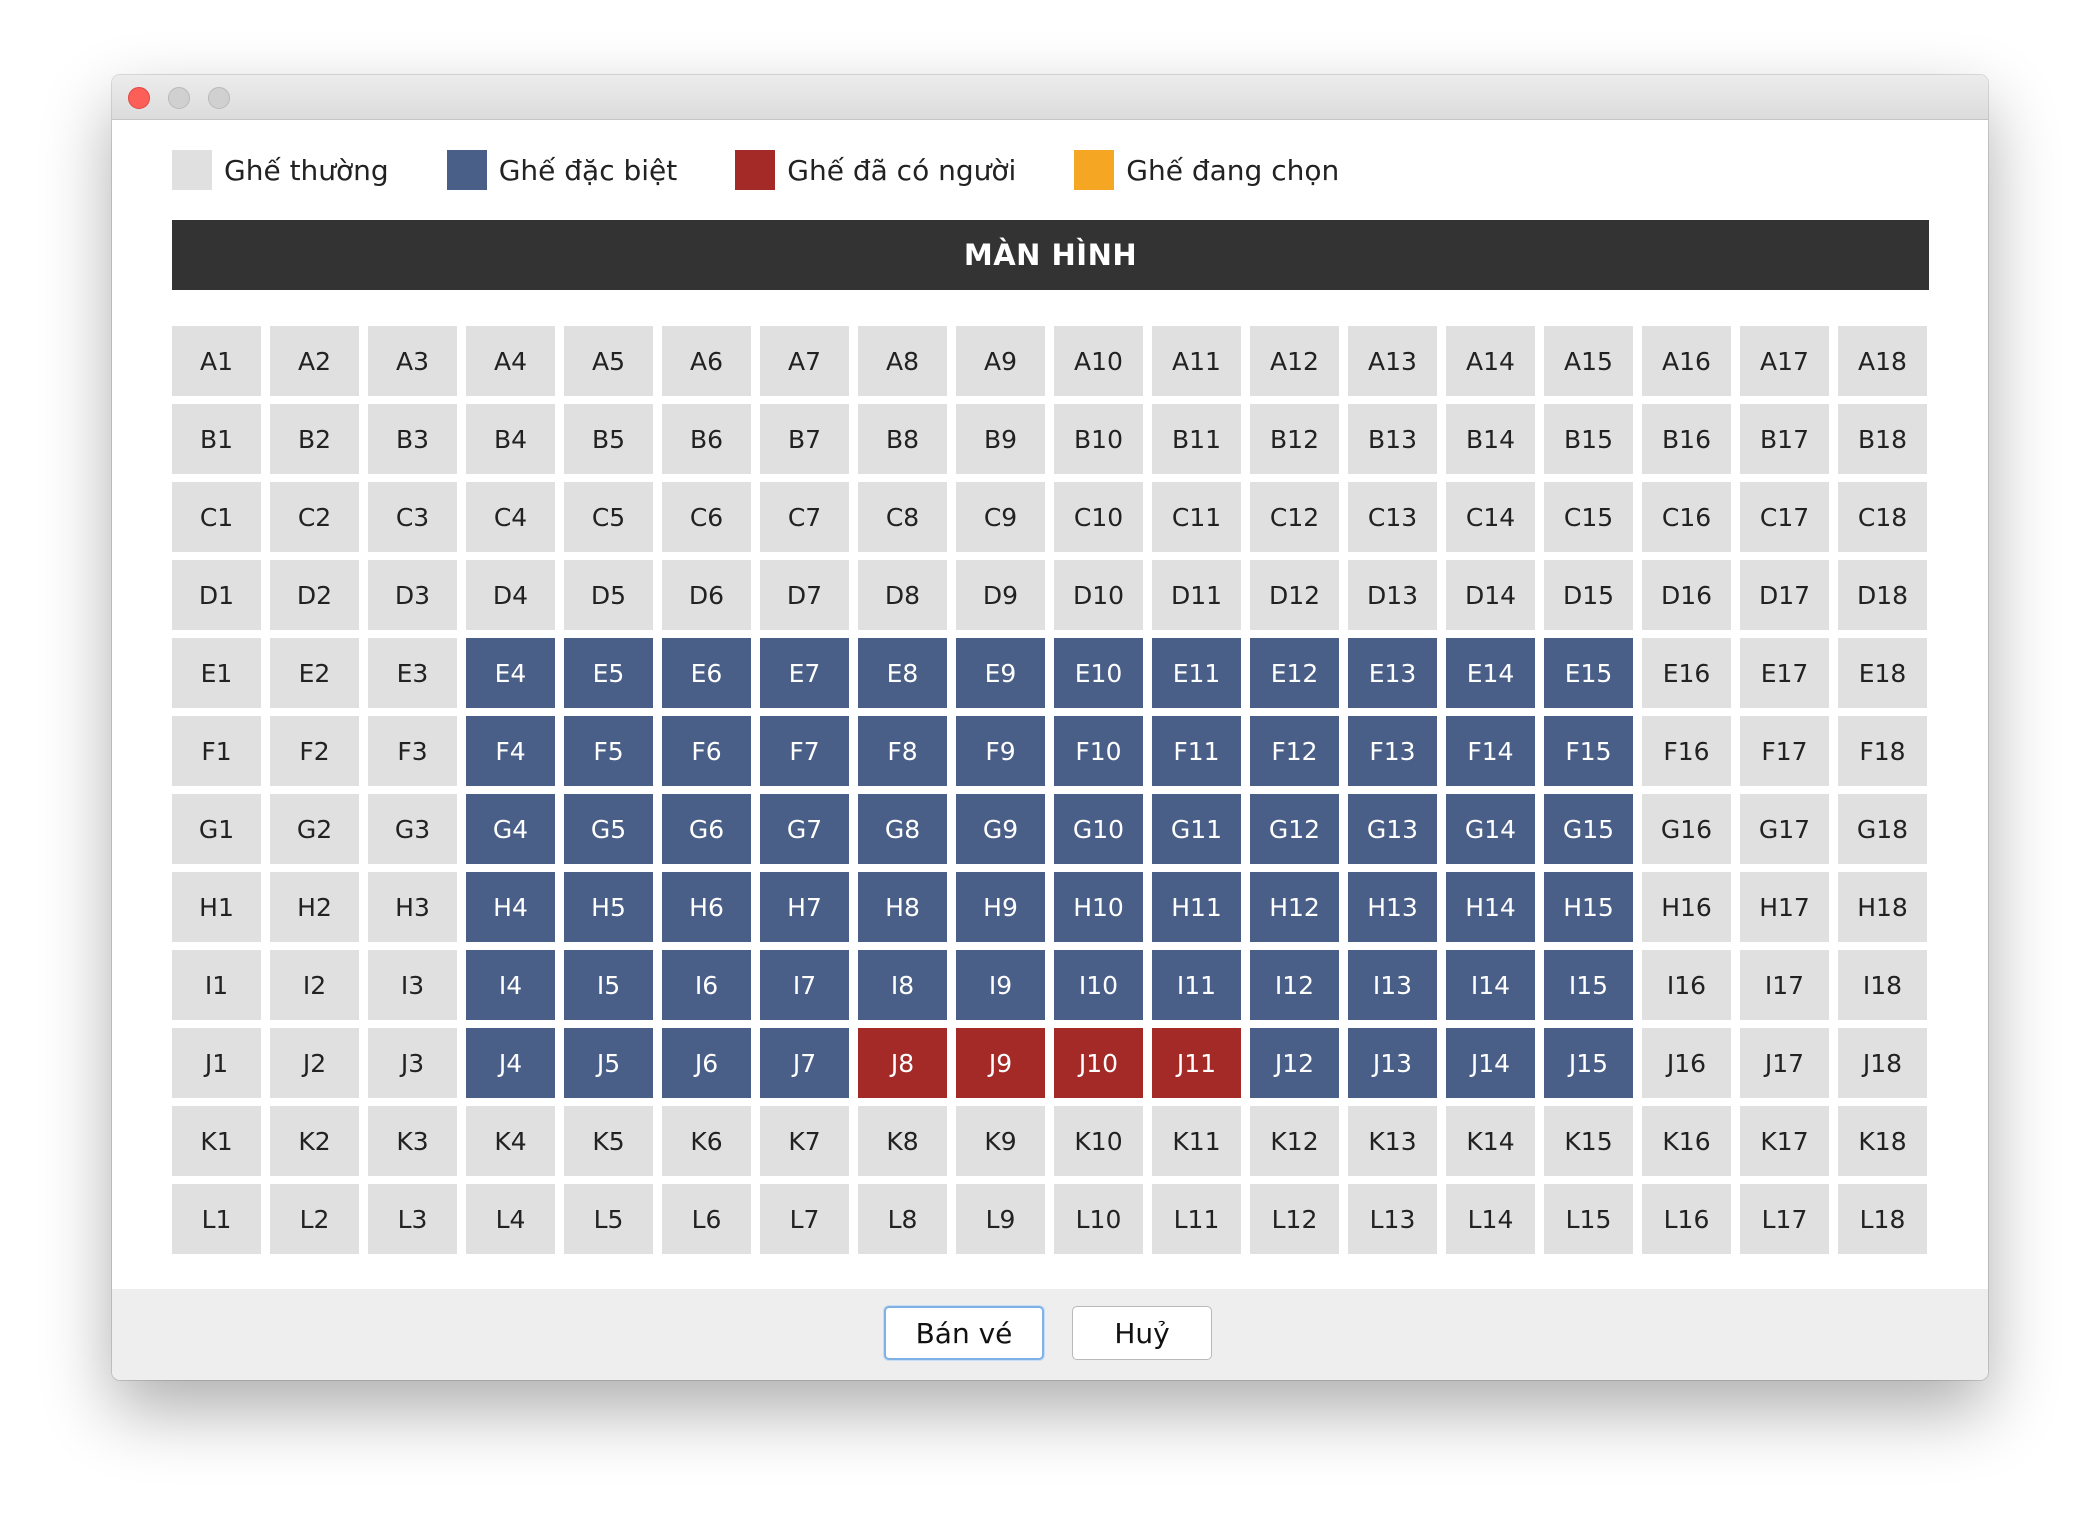  Describe the element at coordinates (314, 673) in the screenshot. I see `seat-e2: E2` at that location.